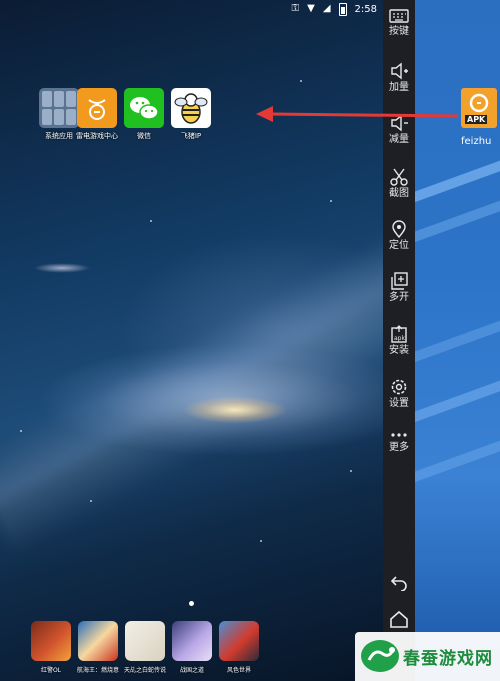 The image size is (500, 681). Describe the element at coordinates (448, 659) in the screenshot. I see `watermark-text: 春蚕游戏网` at that location.